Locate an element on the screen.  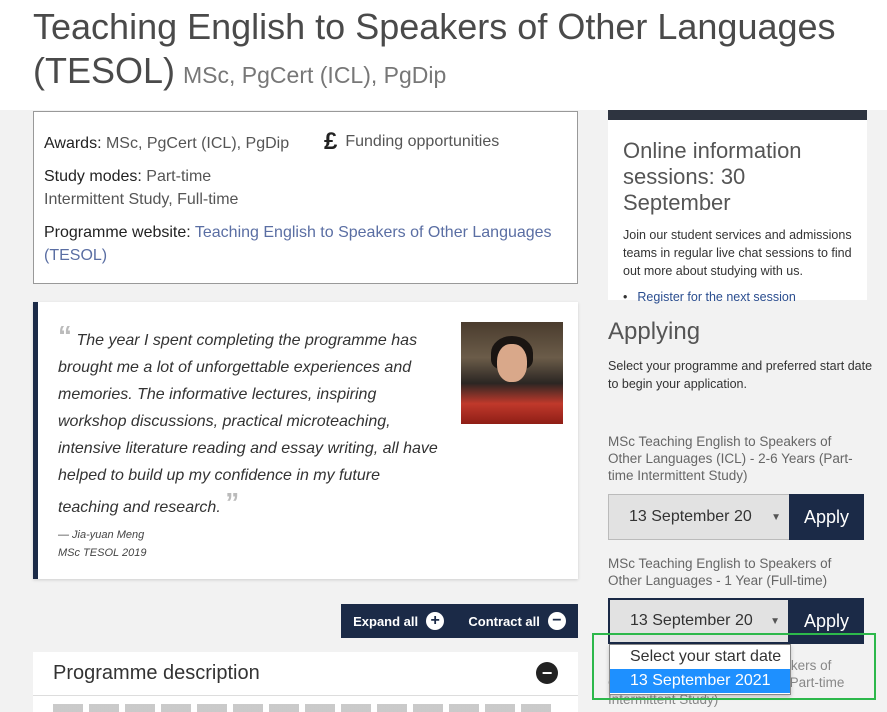
register-session-link: Register for the next session is located at coordinates (716, 297).